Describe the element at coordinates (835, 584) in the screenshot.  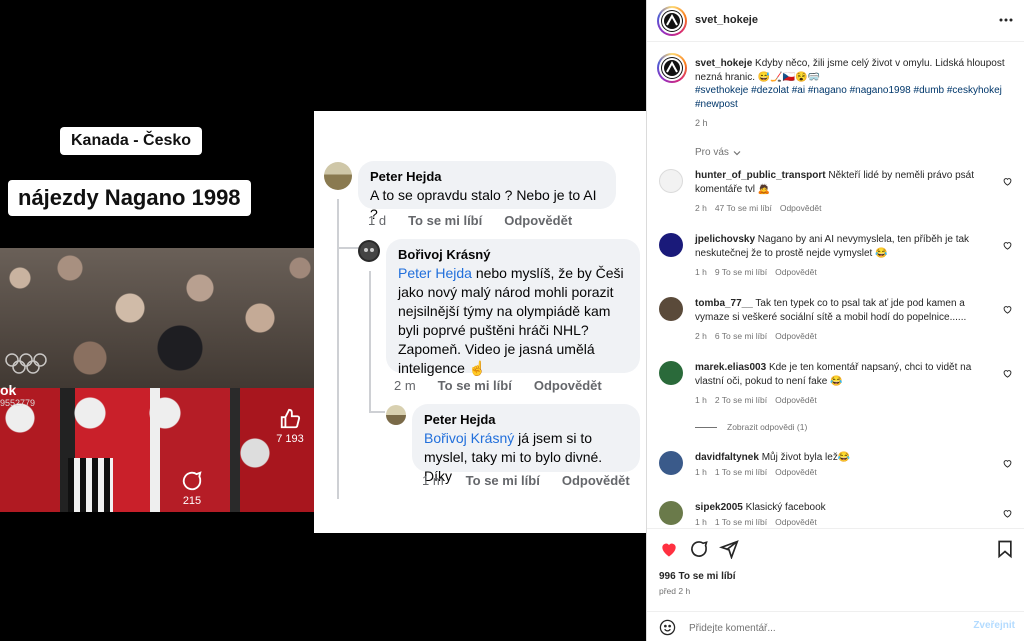
I see `post-actions: 996 To se mi líbí před 2 h Zveřejnit` at that location.